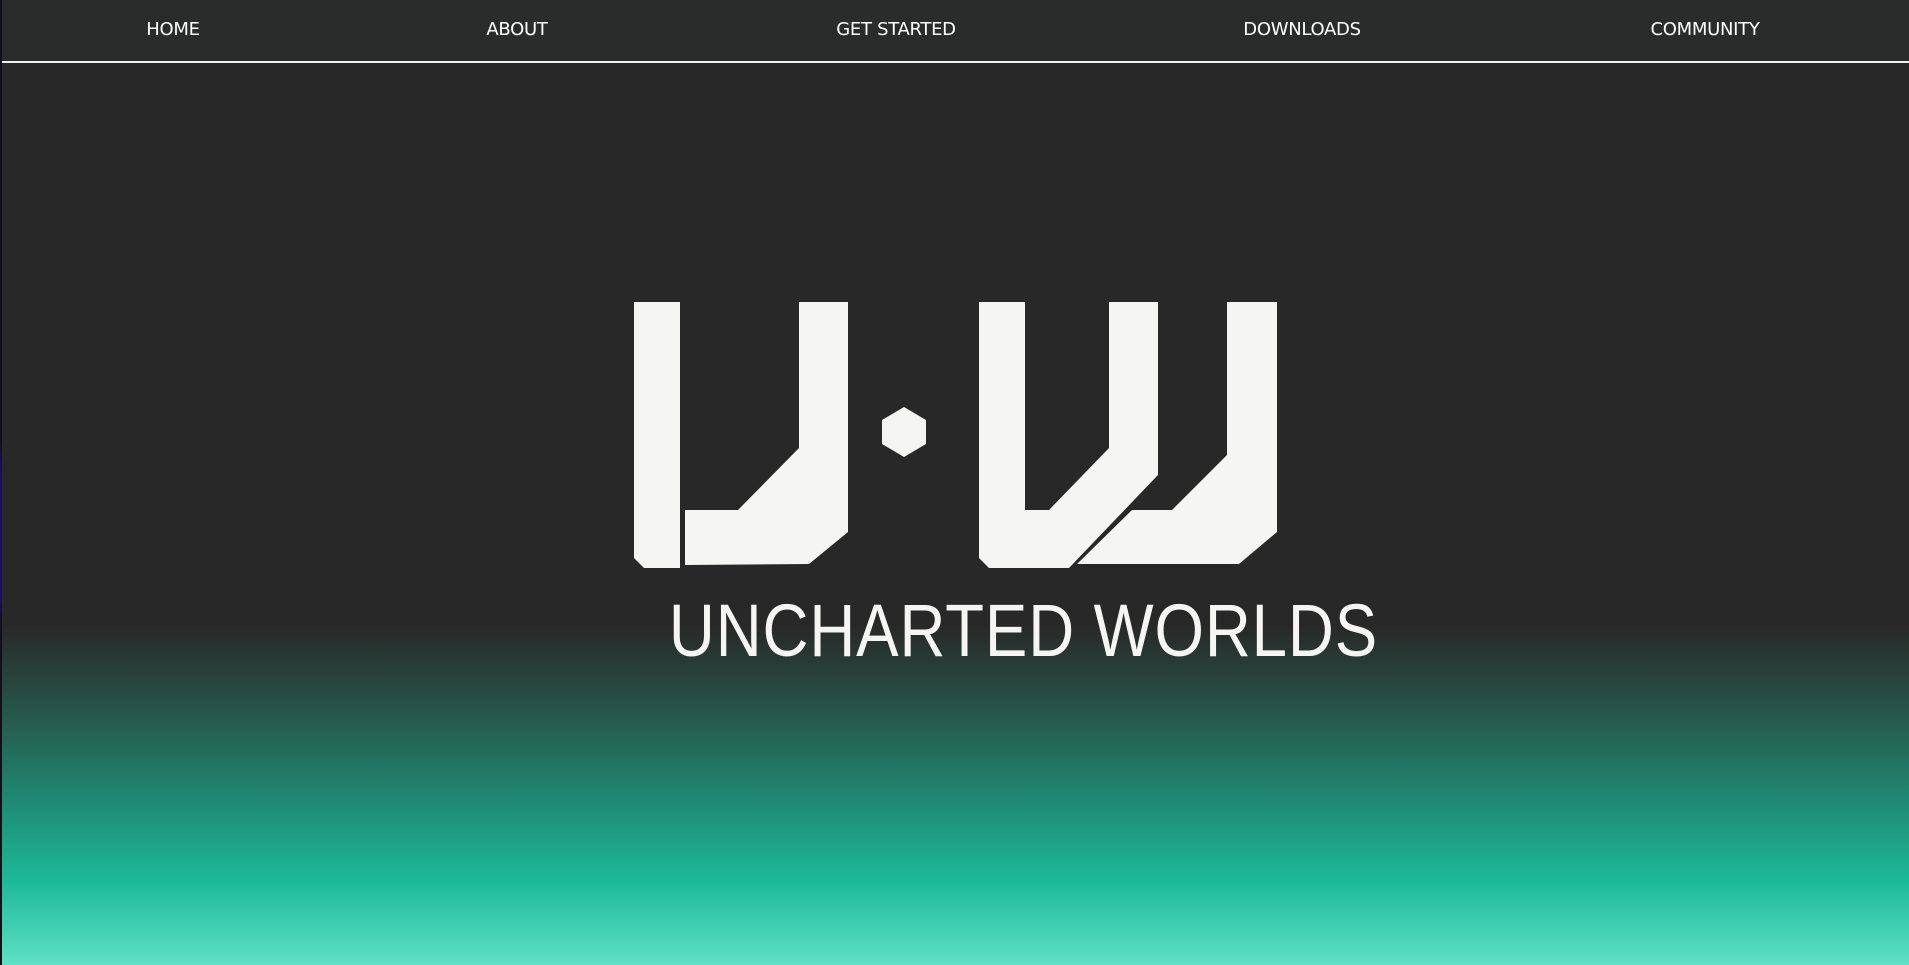 This screenshot has height=965, width=1909. Describe the element at coordinates (516, 30) in the screenshot. I see `nav-about-link: ABOUT` at that location.